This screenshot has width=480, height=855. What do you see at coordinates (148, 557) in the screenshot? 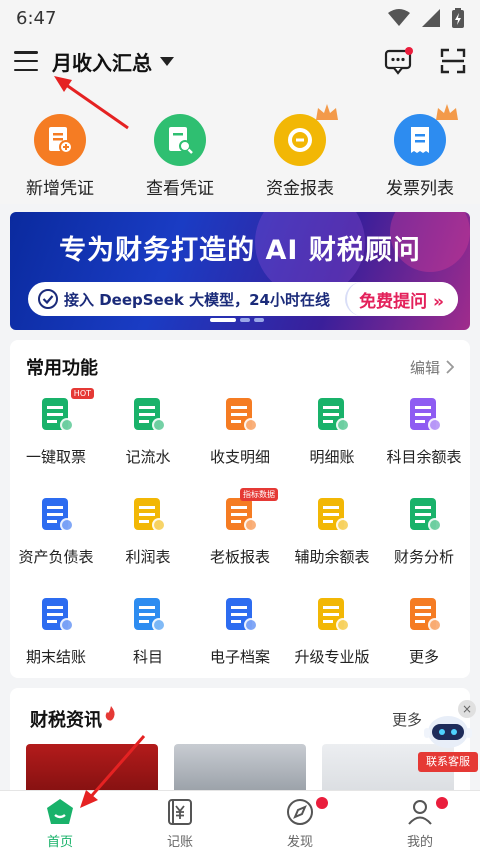
I see `feature-label: 利润表` at bounding box center [148, 557].